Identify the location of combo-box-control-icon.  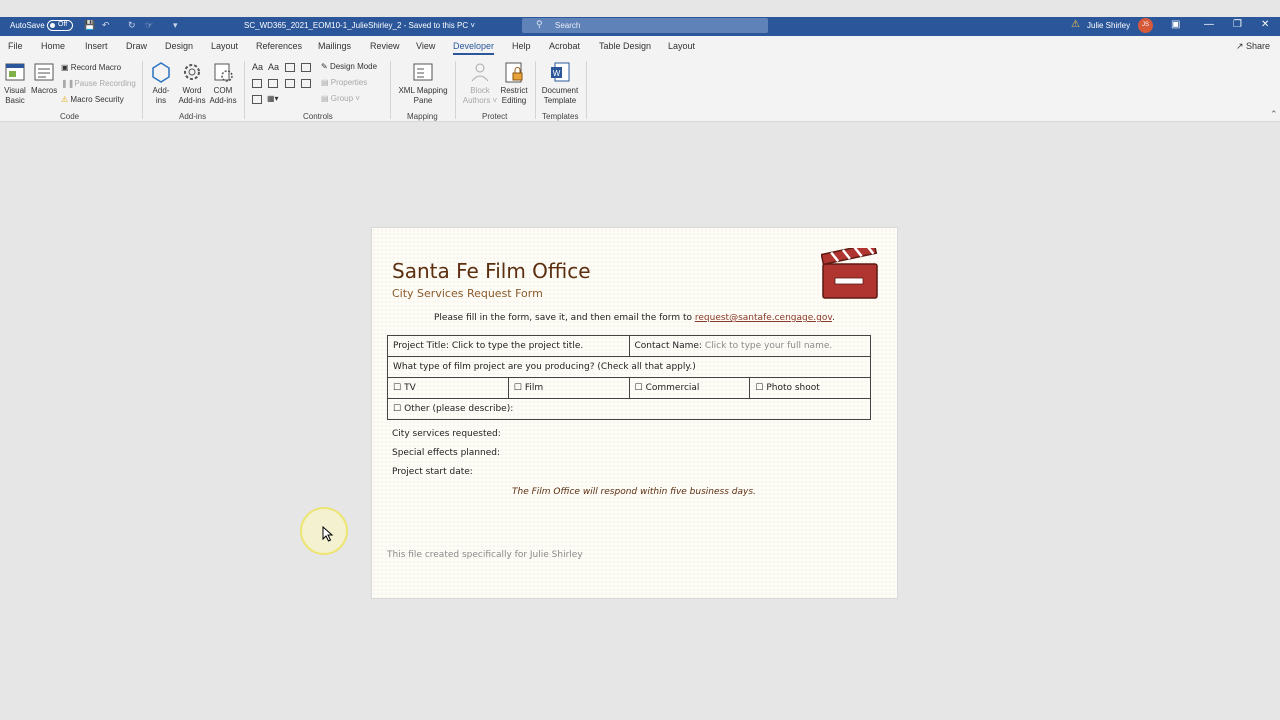
(273, 83).